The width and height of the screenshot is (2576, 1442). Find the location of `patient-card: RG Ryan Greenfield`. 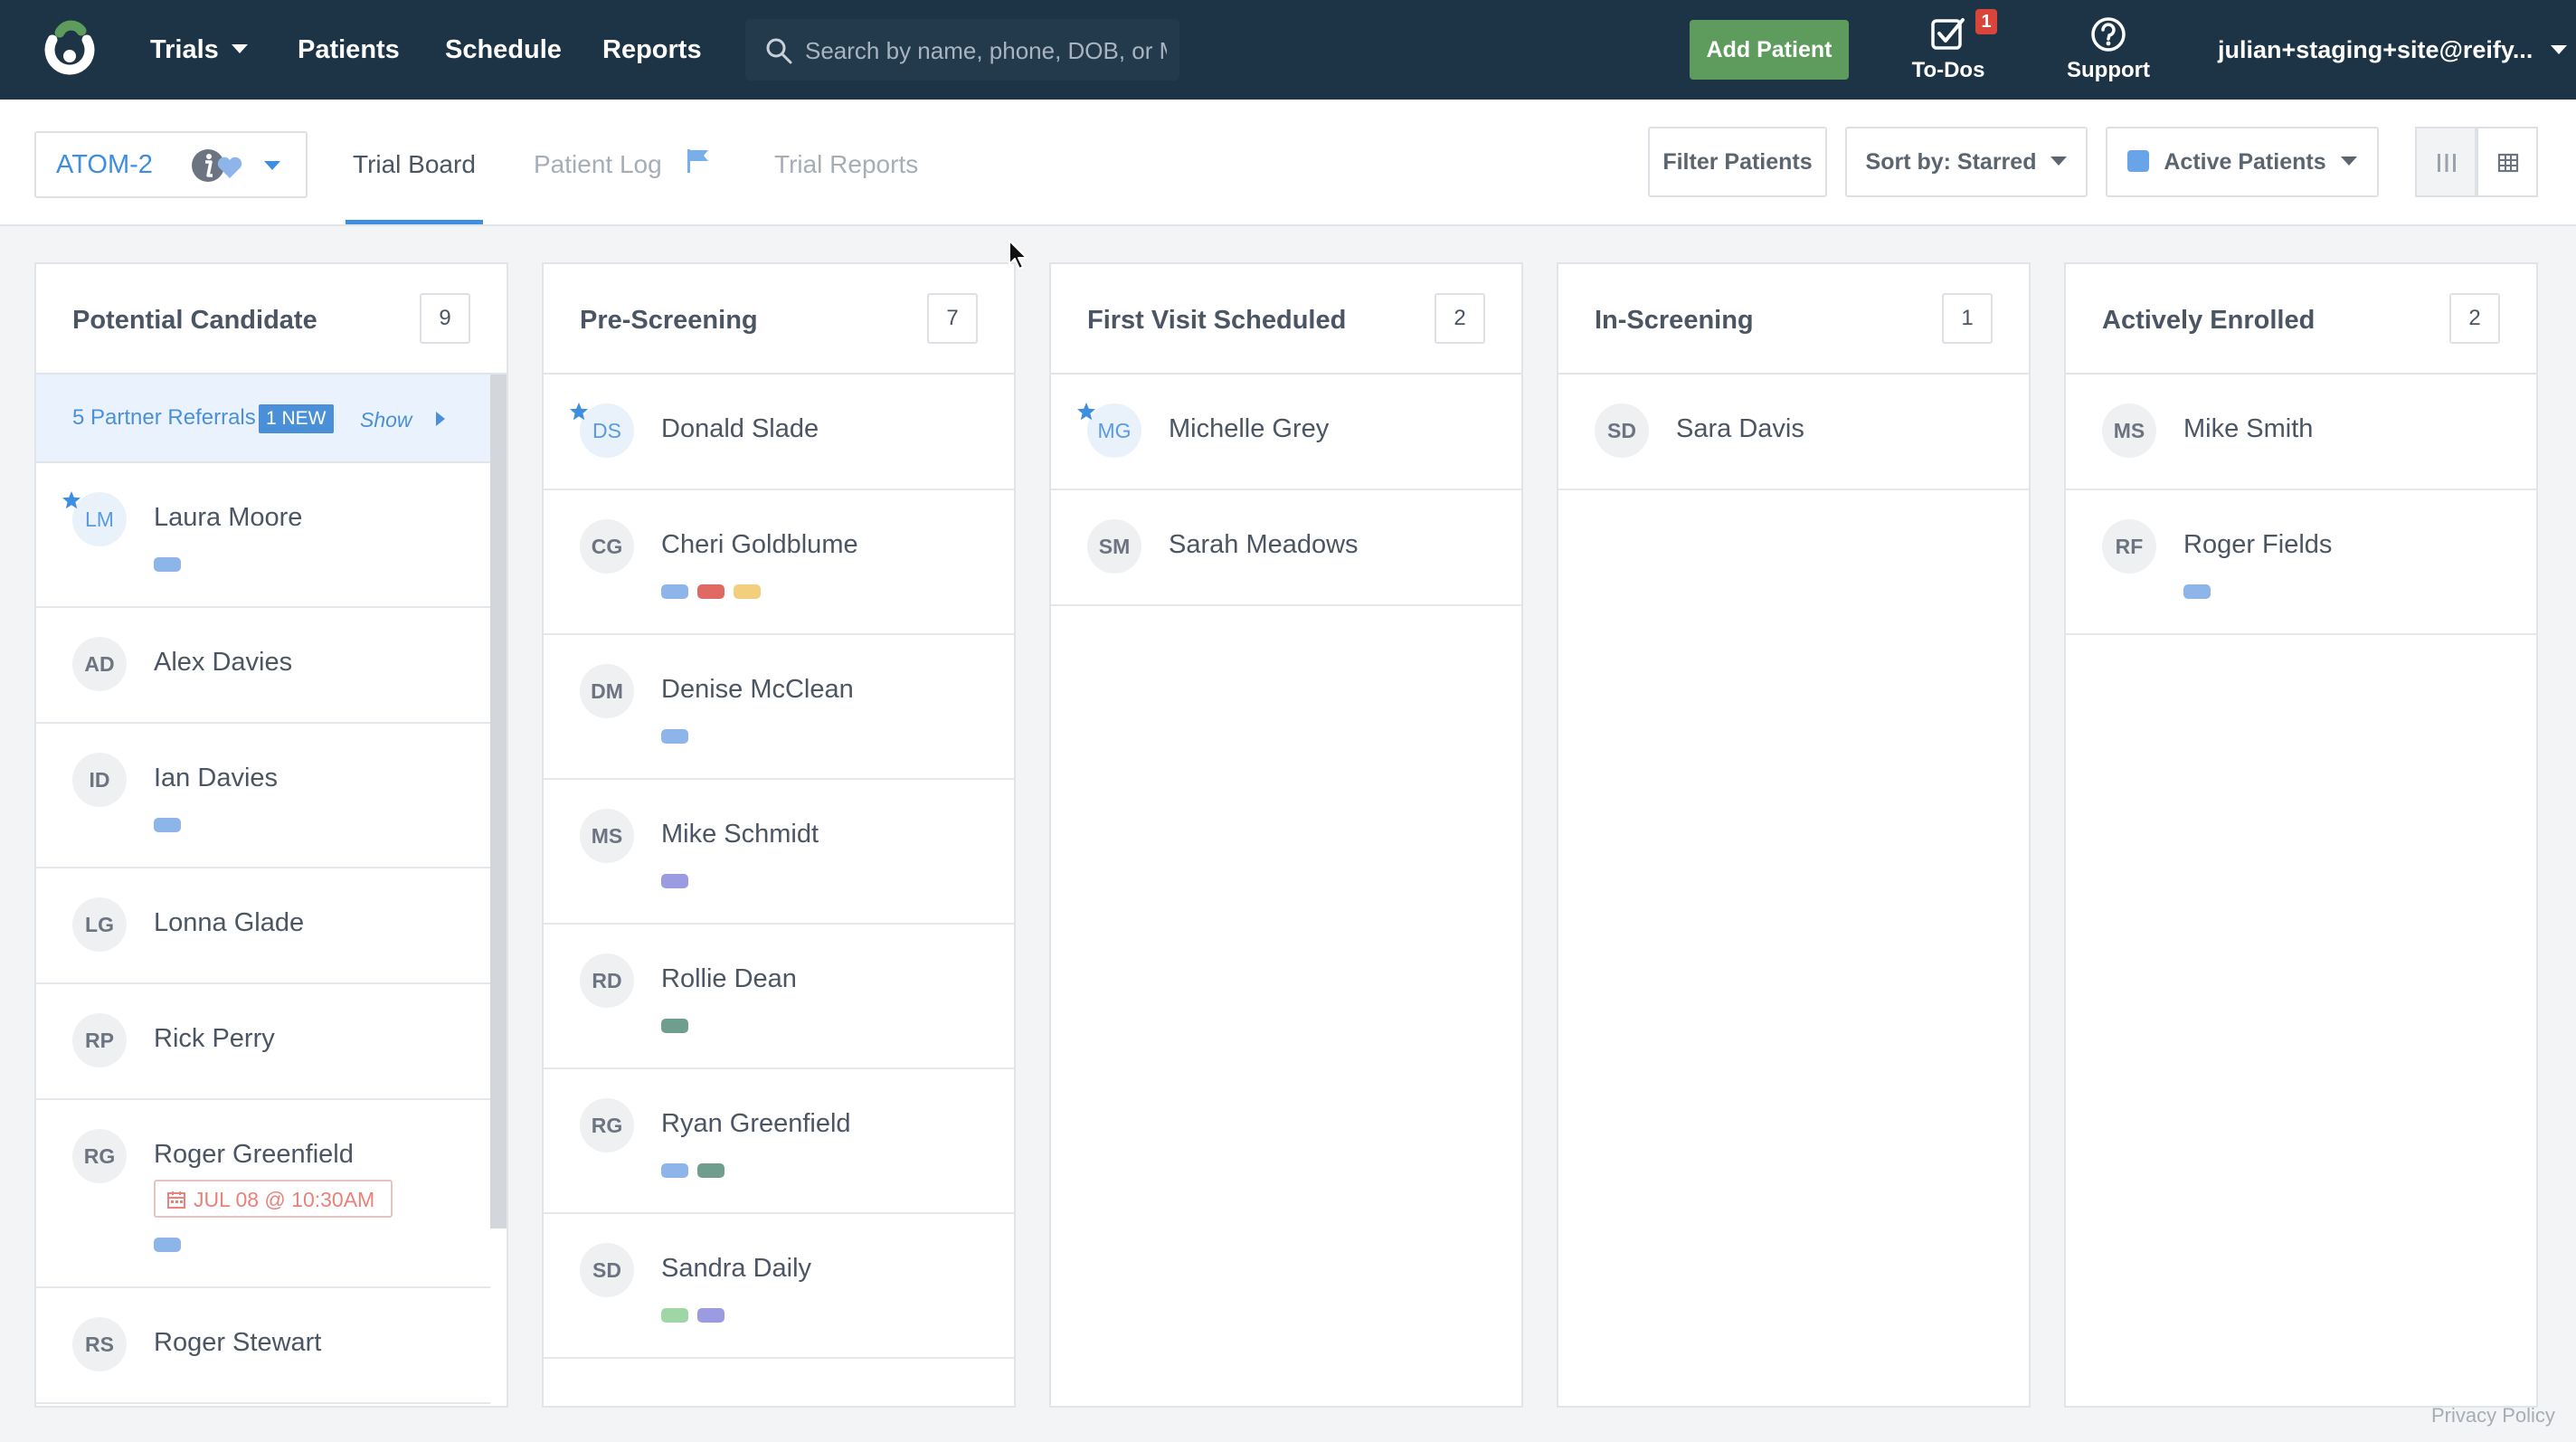

patient-card: RG Ryan Greenfield is located at coordinates (779, 1141).